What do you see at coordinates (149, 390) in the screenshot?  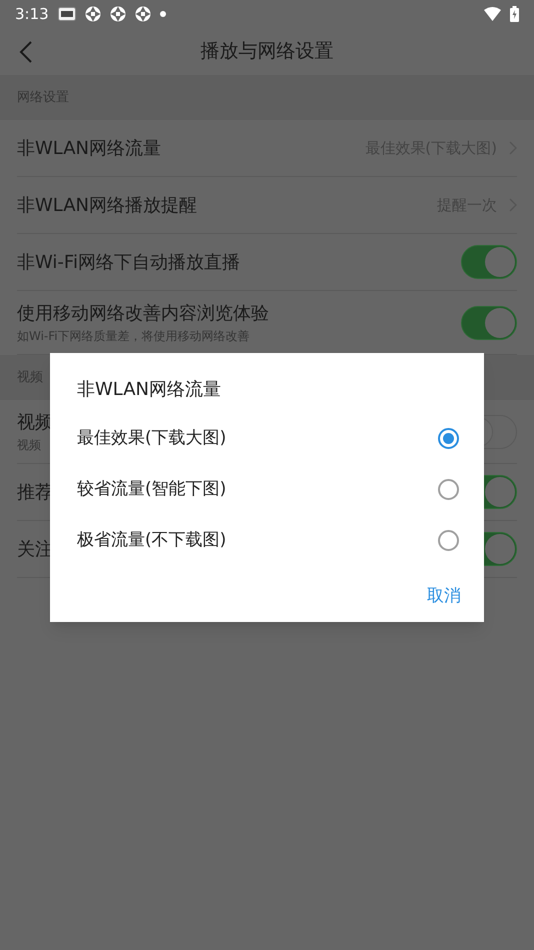 I see `dialog-title: 非WLAN网络流量` at bounding box center [149, 390].